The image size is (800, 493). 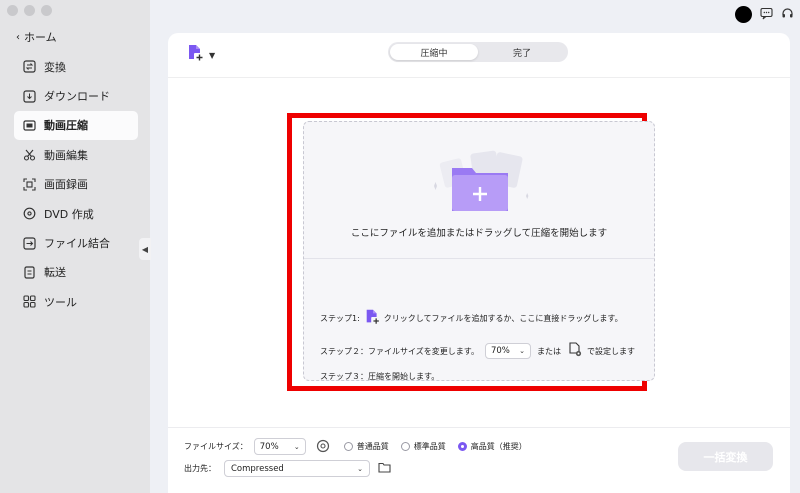 I want to click on quality-normal-label: 普通品質, so click(x=372, y=446).